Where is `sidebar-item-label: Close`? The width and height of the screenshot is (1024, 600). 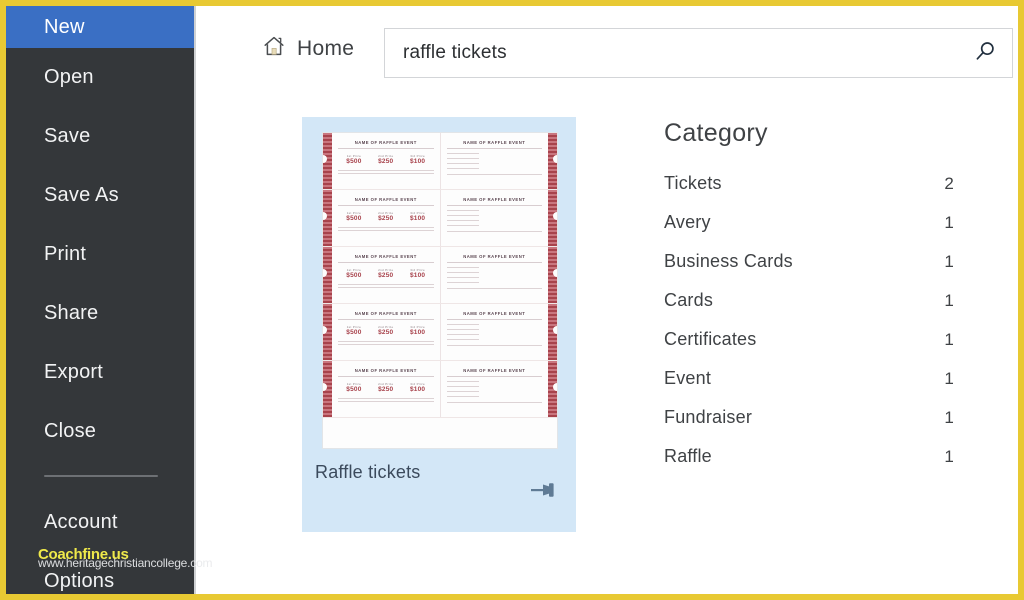 sidebar-item-label: Close is located at coordinates (70, 431).